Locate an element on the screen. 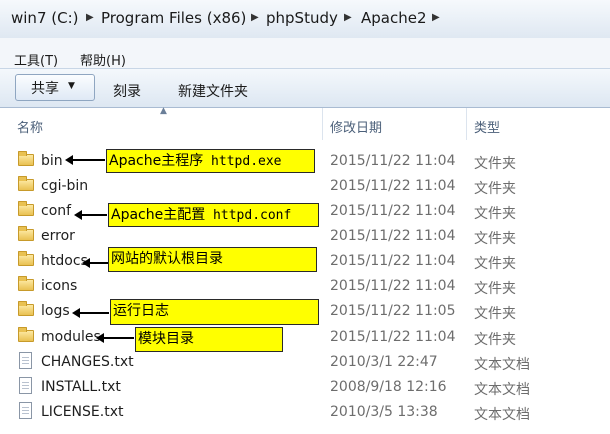  file-date: 2010/3/5 13:38 is located at coordinates (384, 412).